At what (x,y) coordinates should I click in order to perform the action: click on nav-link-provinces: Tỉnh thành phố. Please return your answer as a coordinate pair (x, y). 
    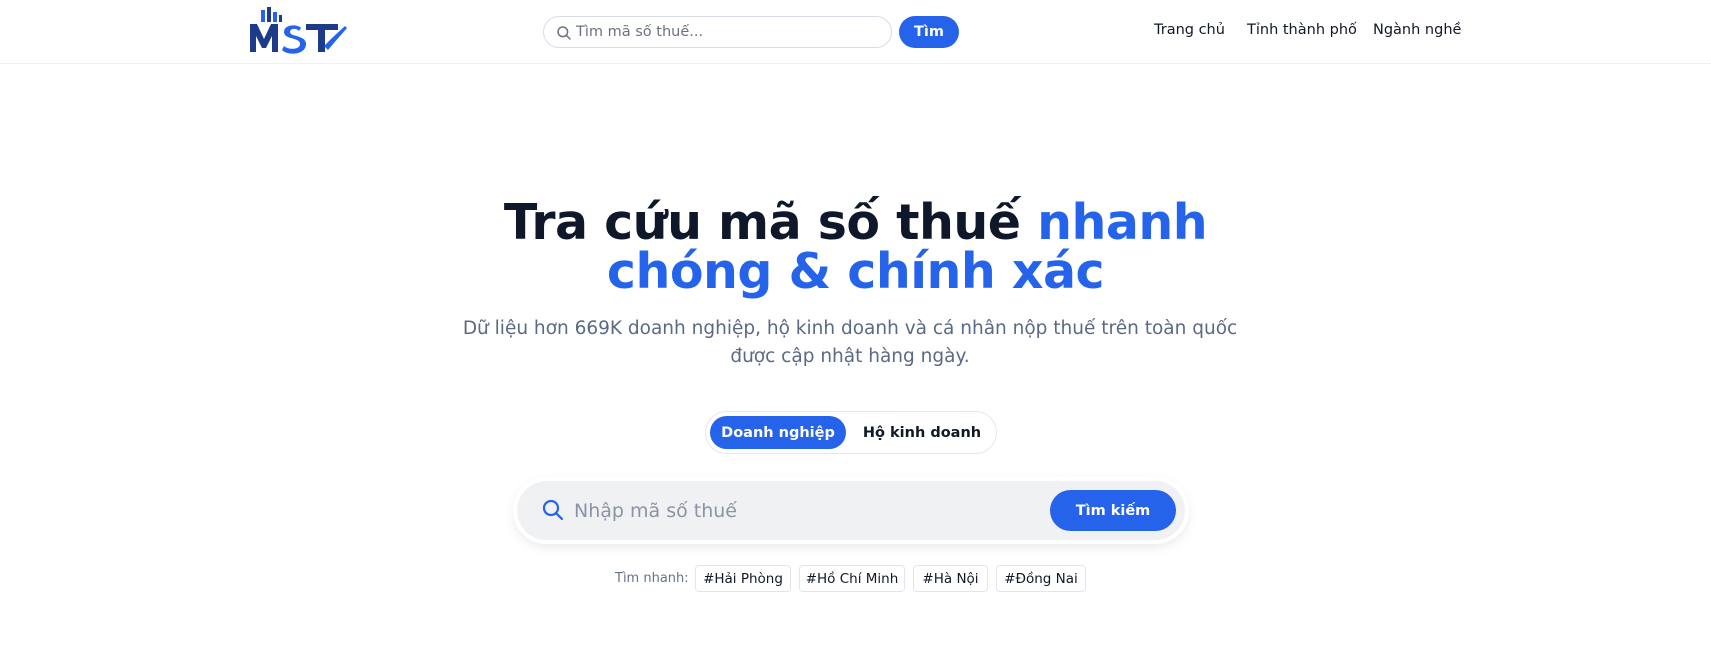
    Looking at the image, I should click on (1302, 30).